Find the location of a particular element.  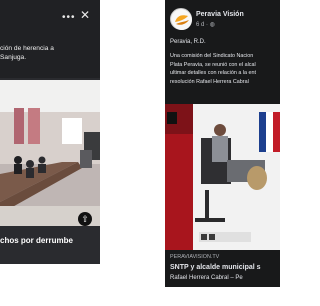

page-avatar is located at coordinates (181, 19).